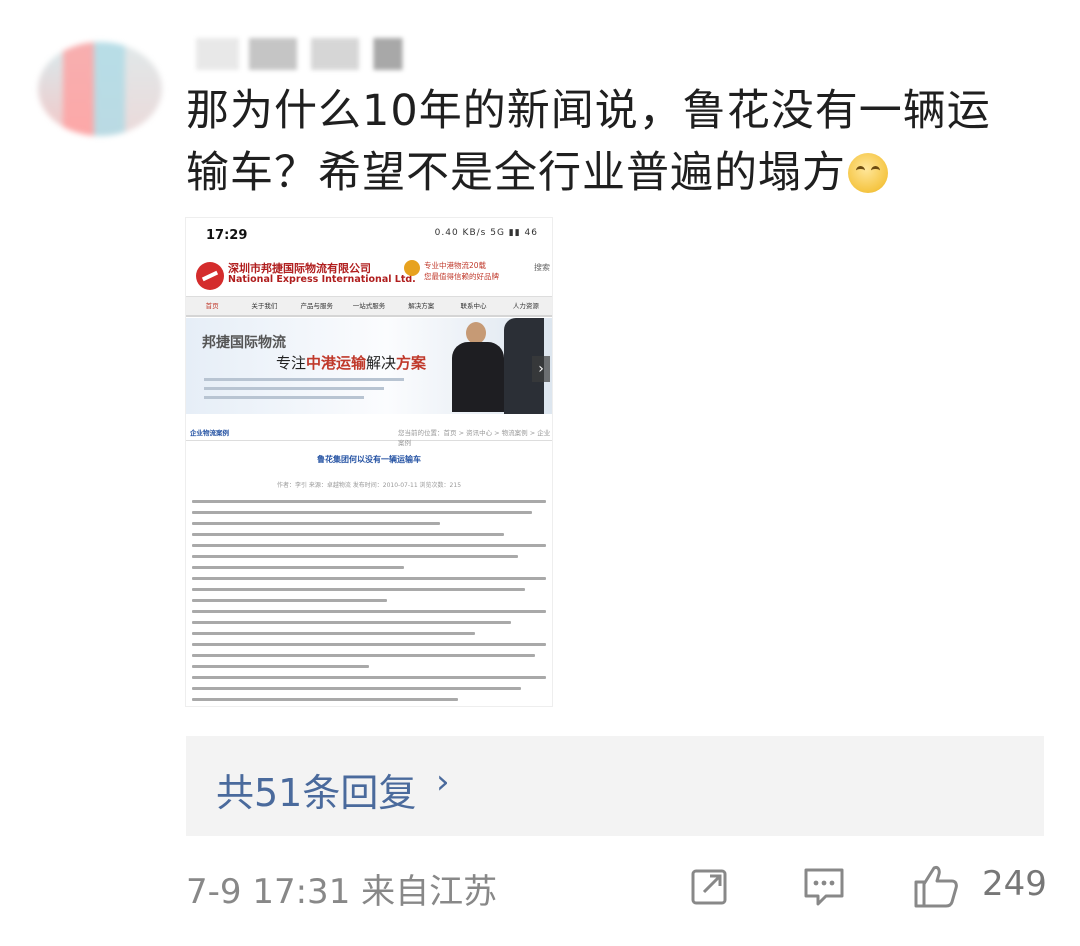 This screenshot has width=1080, height=946. Describe the element at coordinates (1014, 884) in the screenshot. I see `like-count: 249` at that location.